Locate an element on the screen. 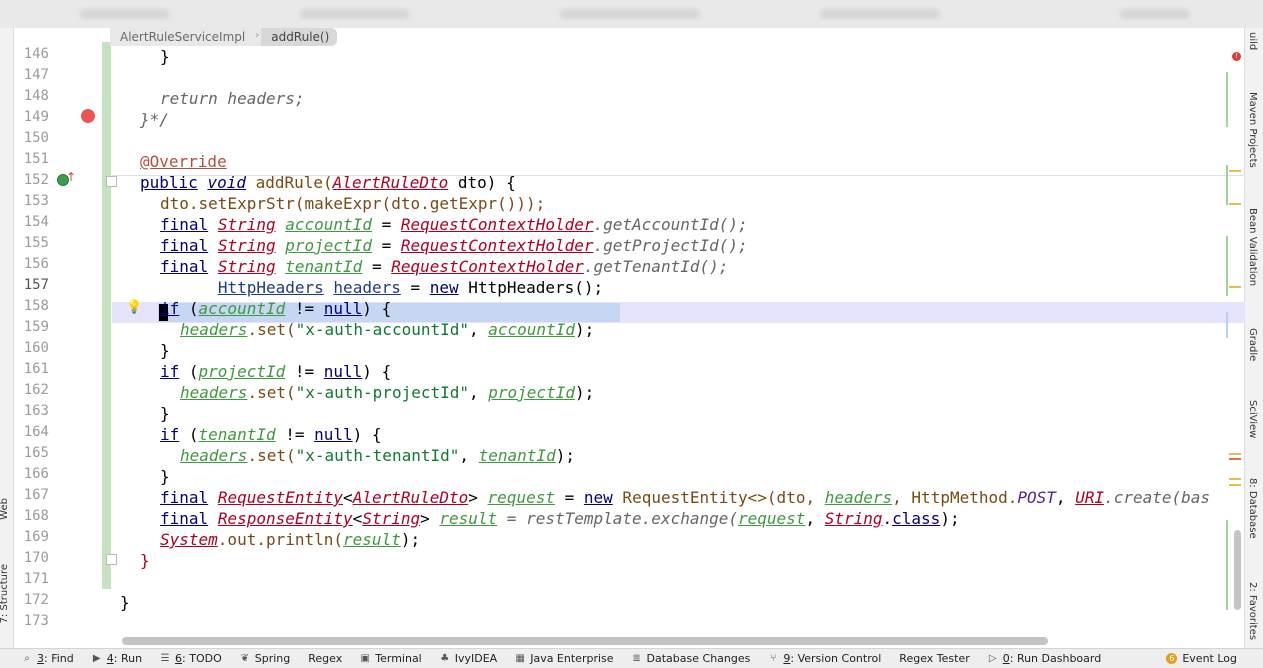  error-stripe is located at coordinates (1235, 459).